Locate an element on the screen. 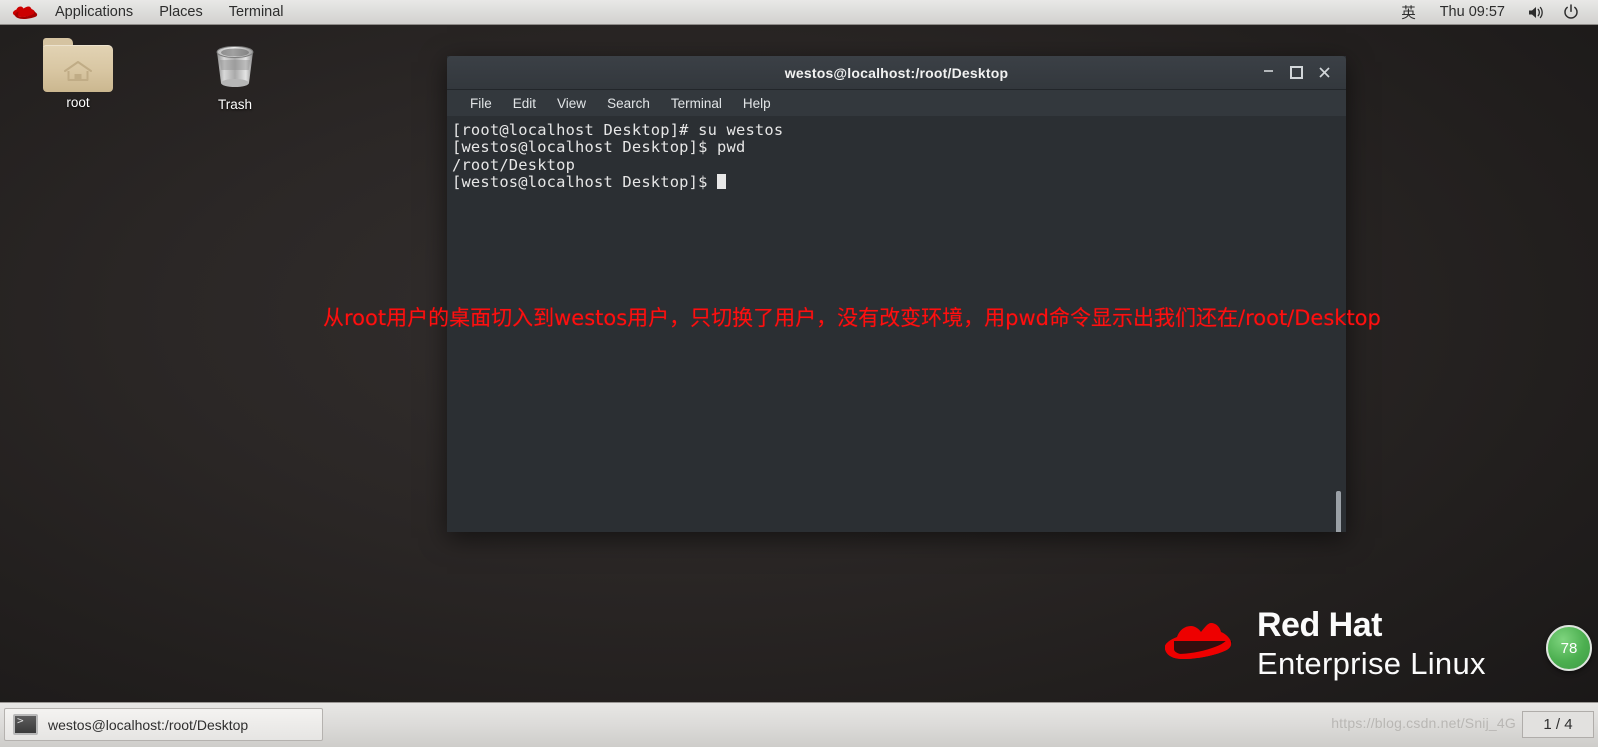 This screenshot has width=1598, height=747. rhel-watermark: Red Hat Enterprise Linux is located at coordinates (1325, 643).